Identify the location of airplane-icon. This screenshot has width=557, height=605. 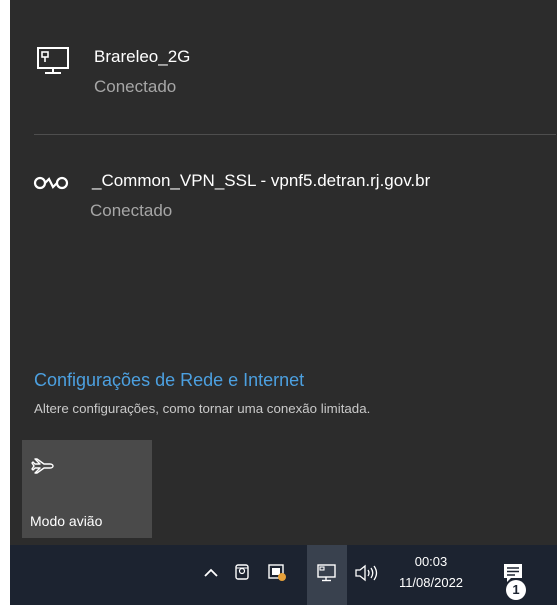
(43, 467).